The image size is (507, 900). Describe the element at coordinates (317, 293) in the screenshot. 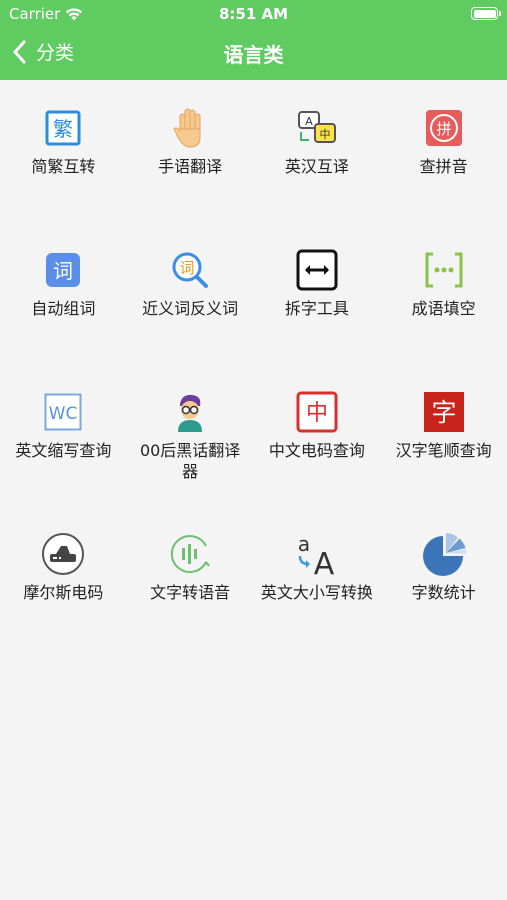

I see `tool-item-split-char: 拆字工具` at that location.